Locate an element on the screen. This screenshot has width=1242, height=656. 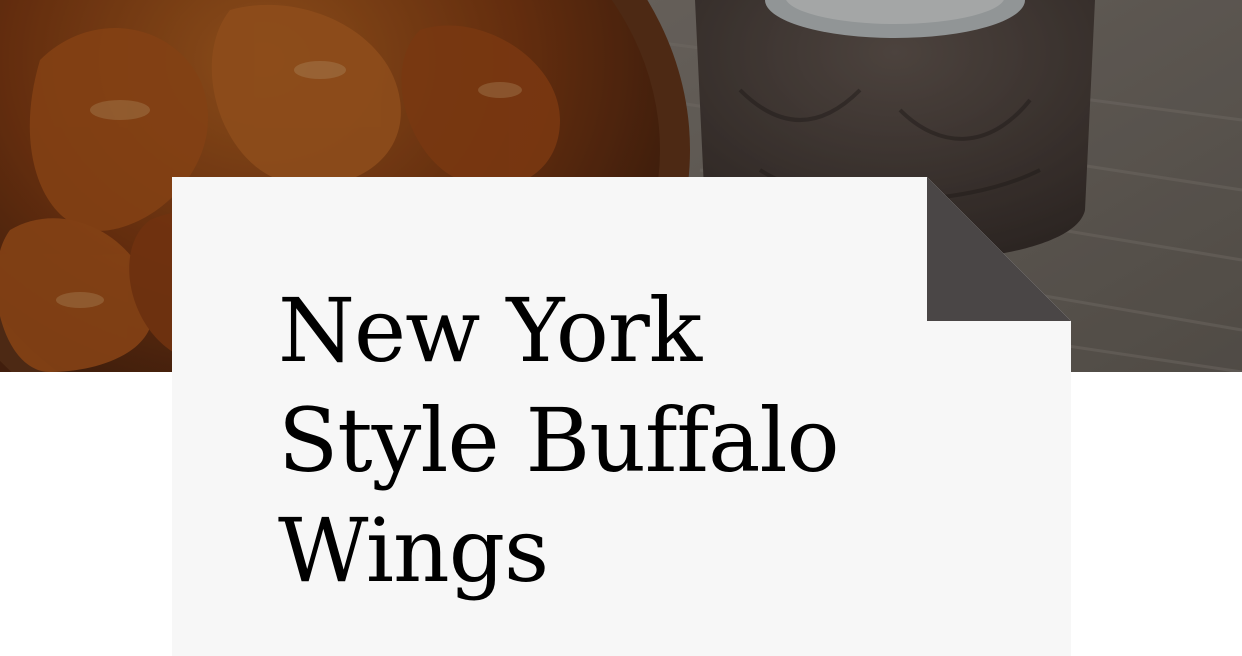
recipe-title-line: Wings is located at coordinates (413, 550).